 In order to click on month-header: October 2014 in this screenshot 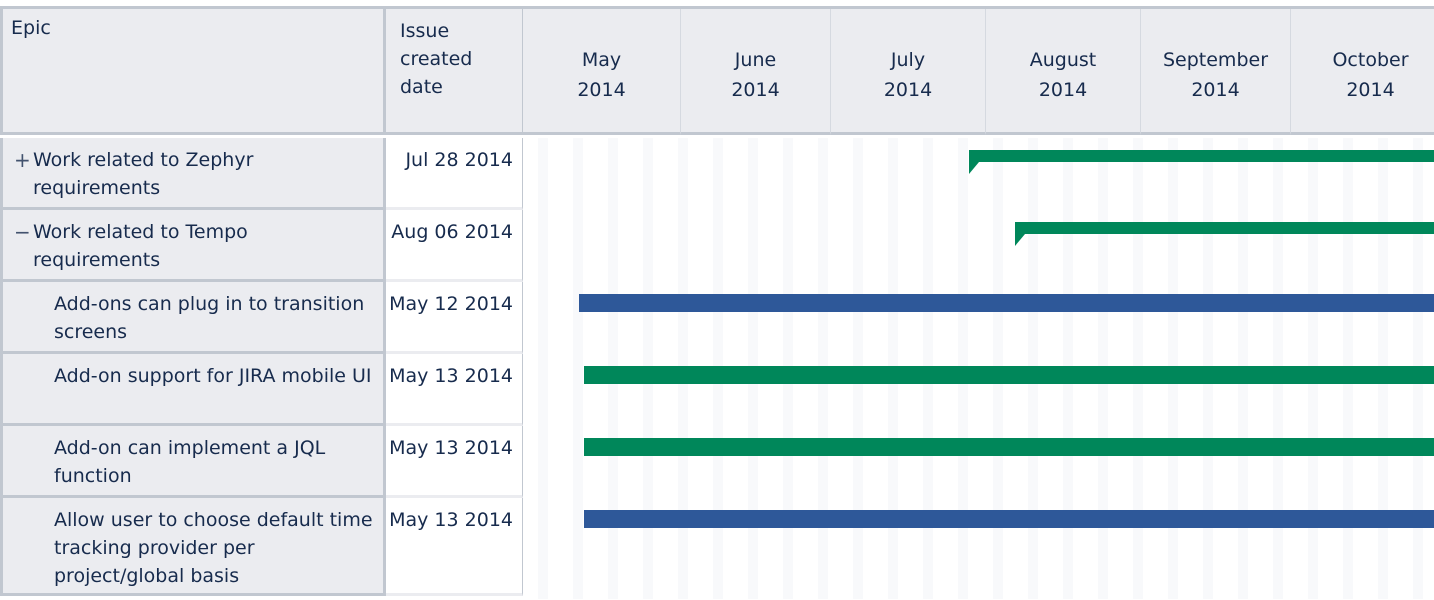, I will do `click(1362, 72)`.